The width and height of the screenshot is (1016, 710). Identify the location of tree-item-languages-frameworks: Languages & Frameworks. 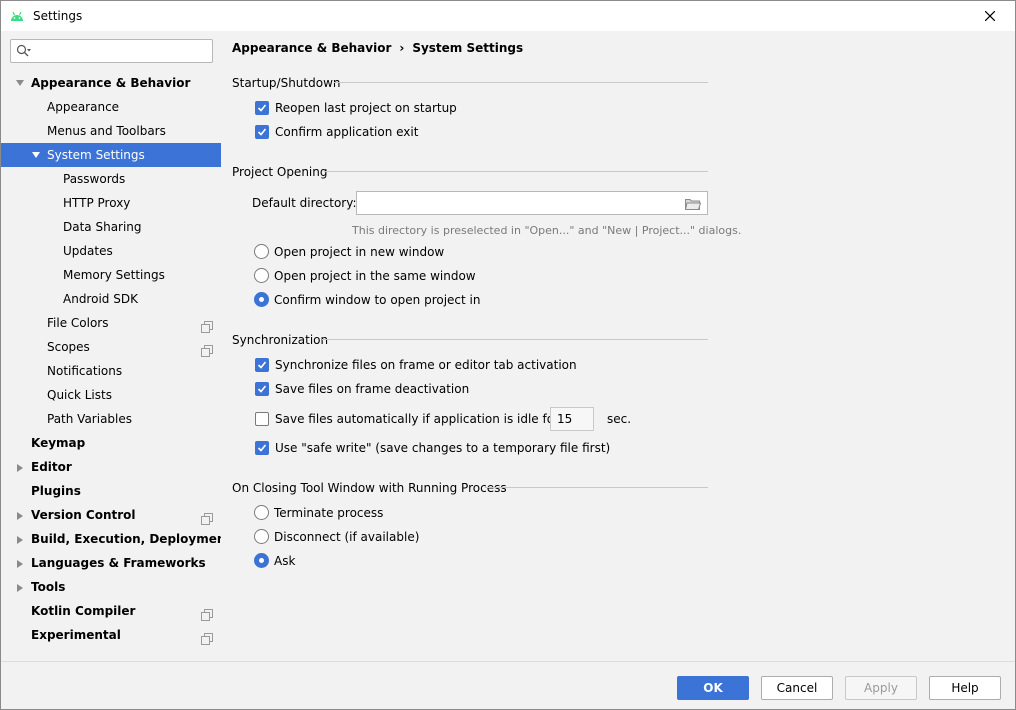
(111, 563).